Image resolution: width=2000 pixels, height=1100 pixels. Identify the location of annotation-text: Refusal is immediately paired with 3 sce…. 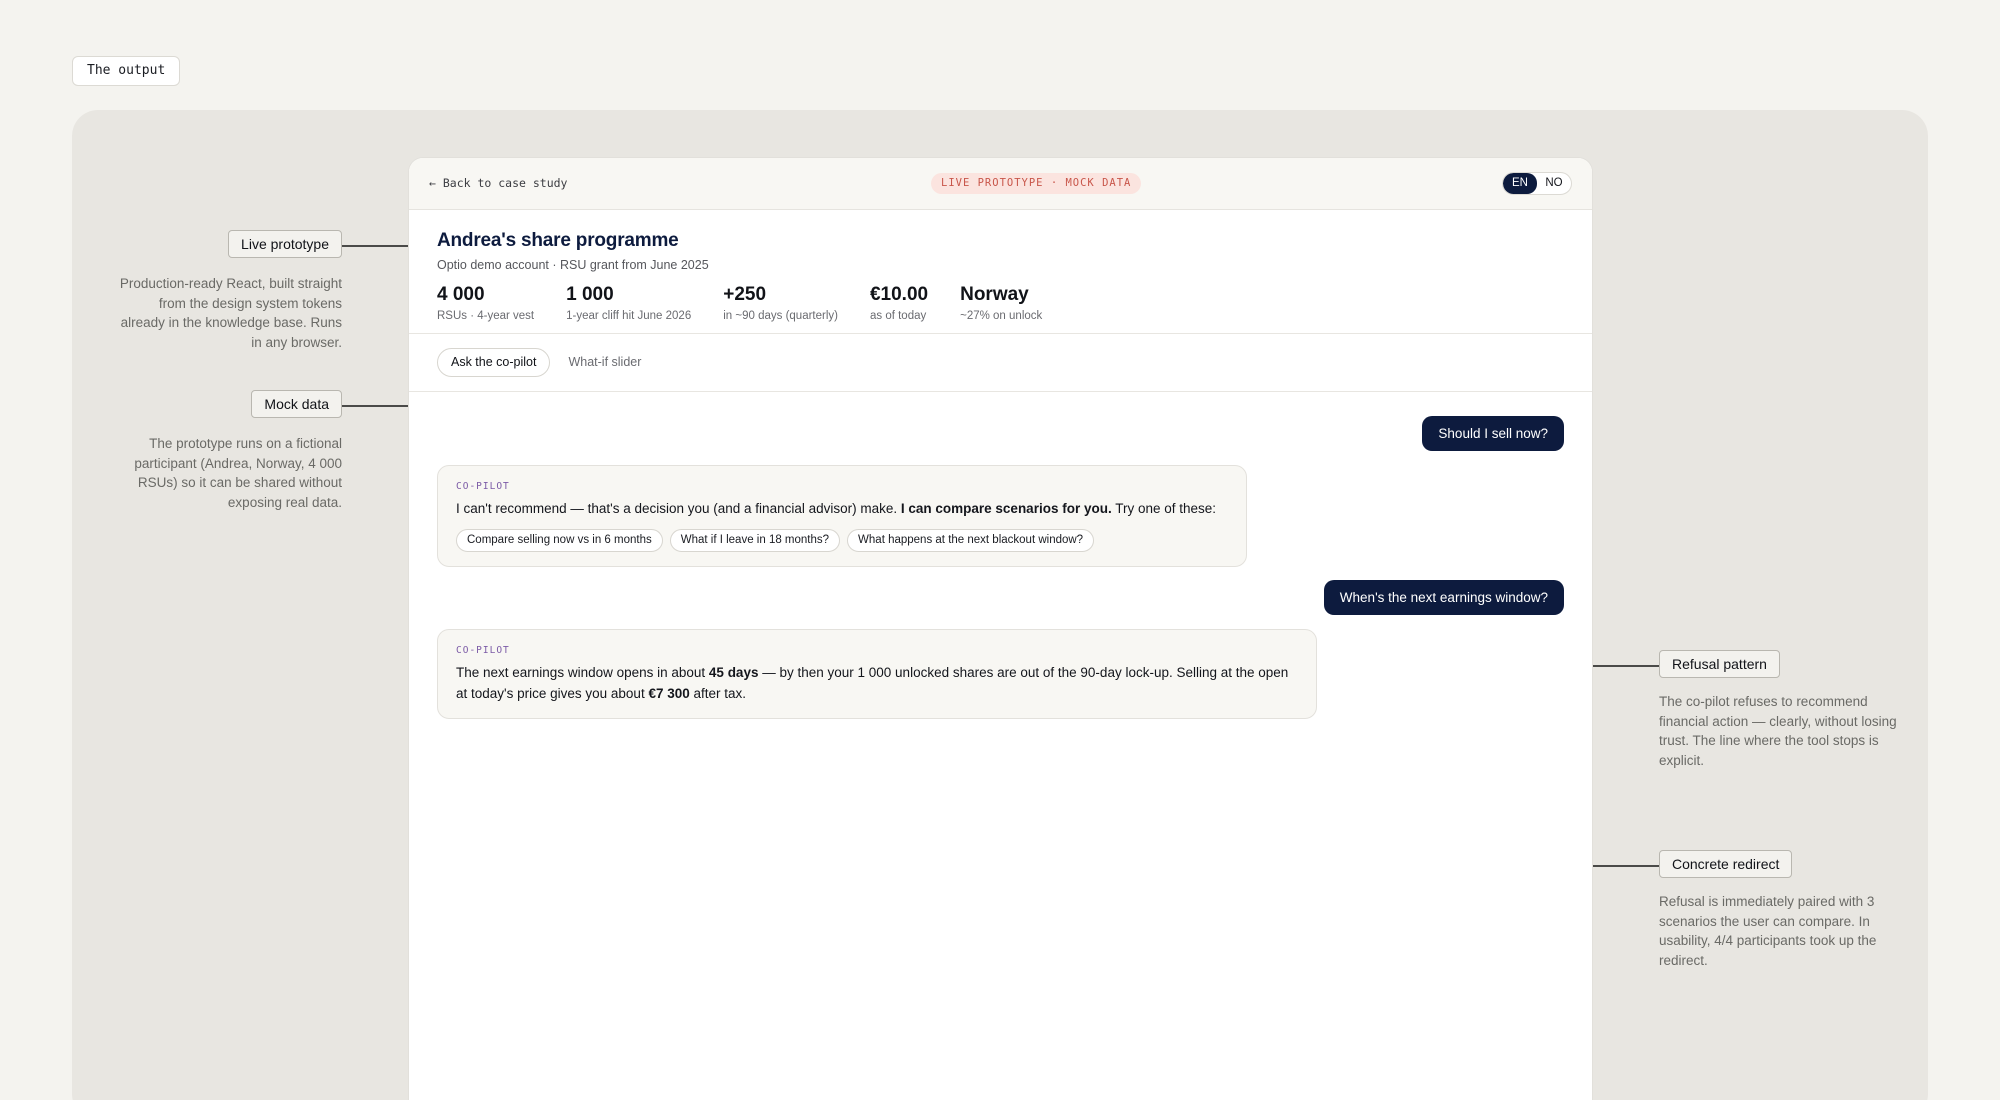
(1768, 931).